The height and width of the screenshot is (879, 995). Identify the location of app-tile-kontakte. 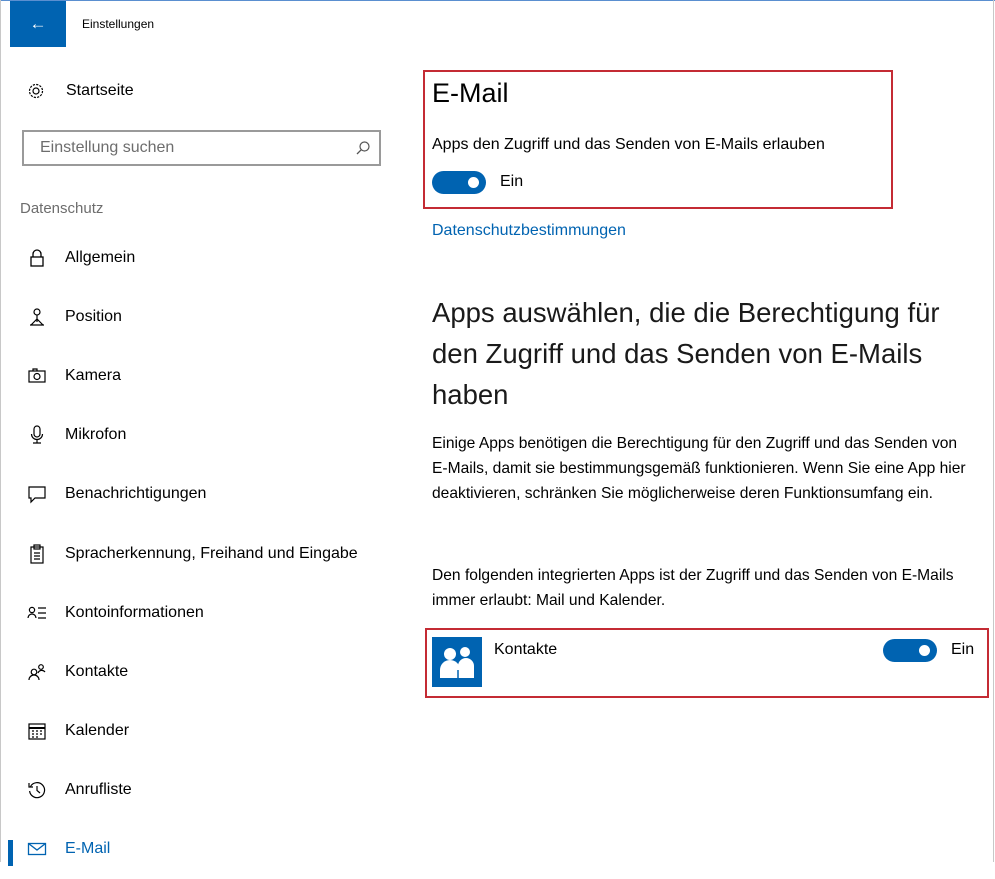
(457, 662).